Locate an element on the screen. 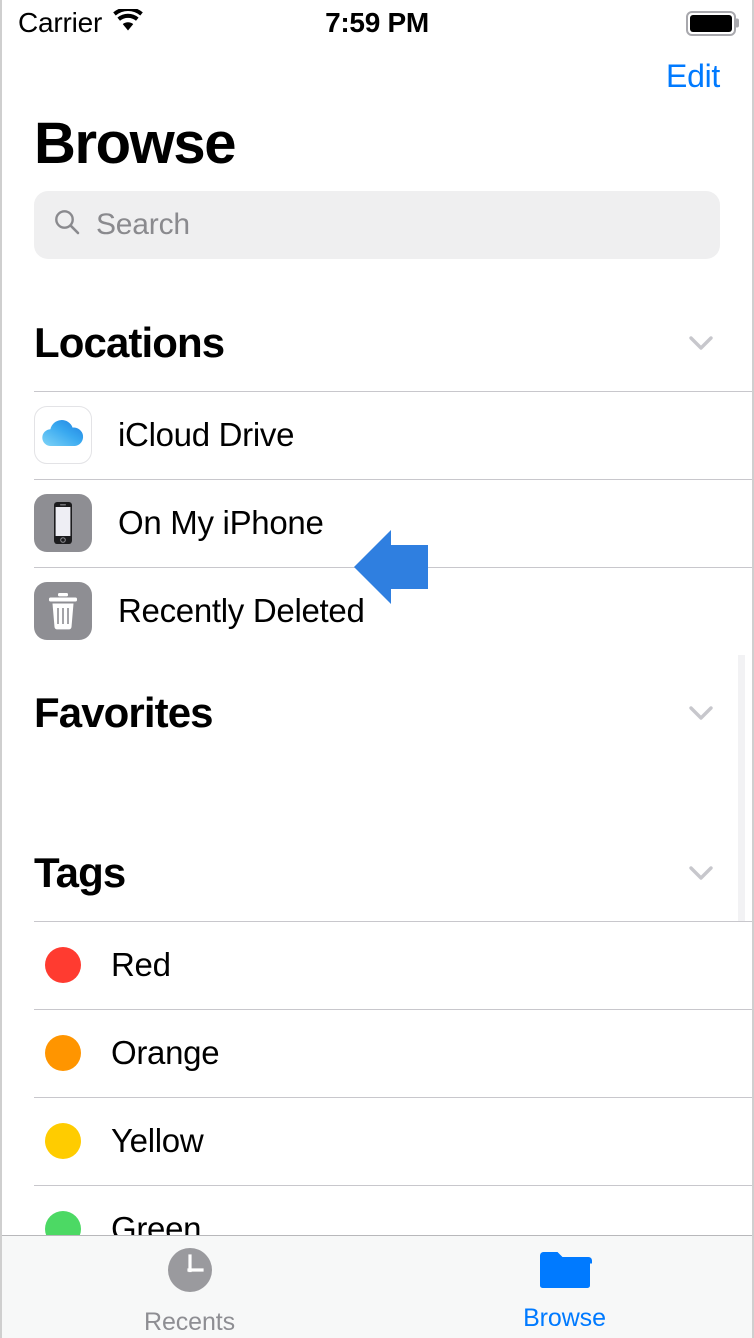 The height and width of the screenshot is (1338, 754). tab-bar: Recents Browse is located at coordinates (377, 1286).